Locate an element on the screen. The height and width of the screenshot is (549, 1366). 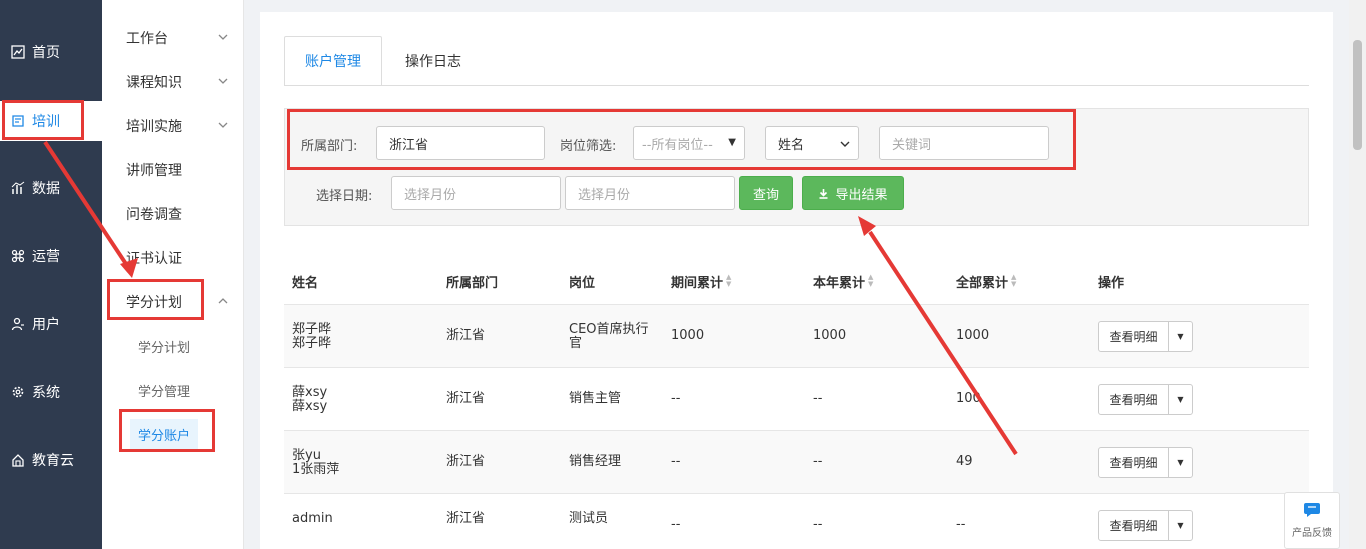
subnav-child-label: 学分账户 is located at coordinates (164, 434).